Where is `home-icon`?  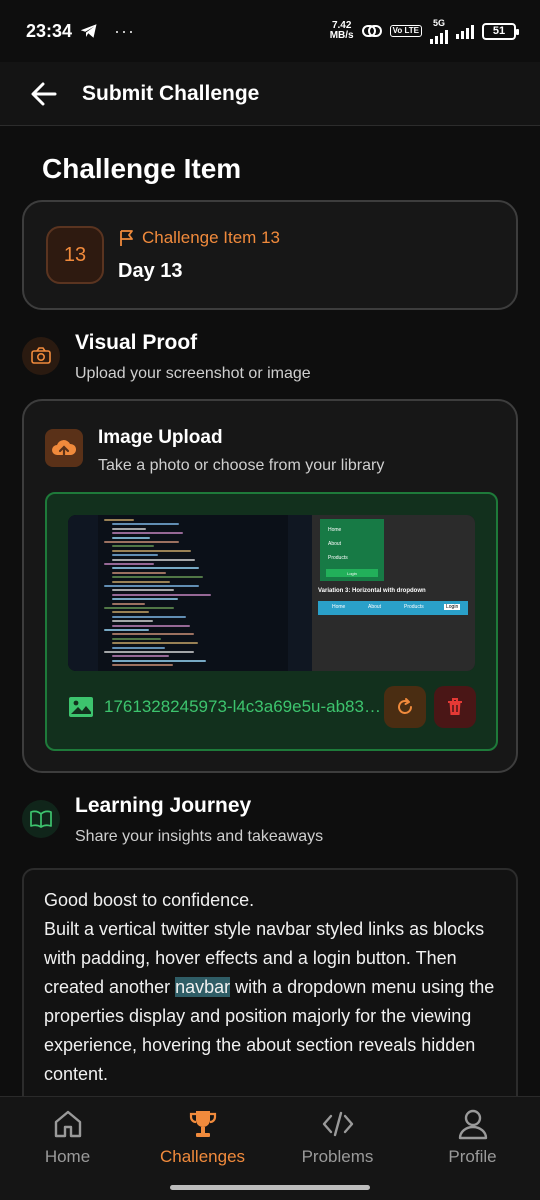
home-icon is located at coordinates (68, 1124).